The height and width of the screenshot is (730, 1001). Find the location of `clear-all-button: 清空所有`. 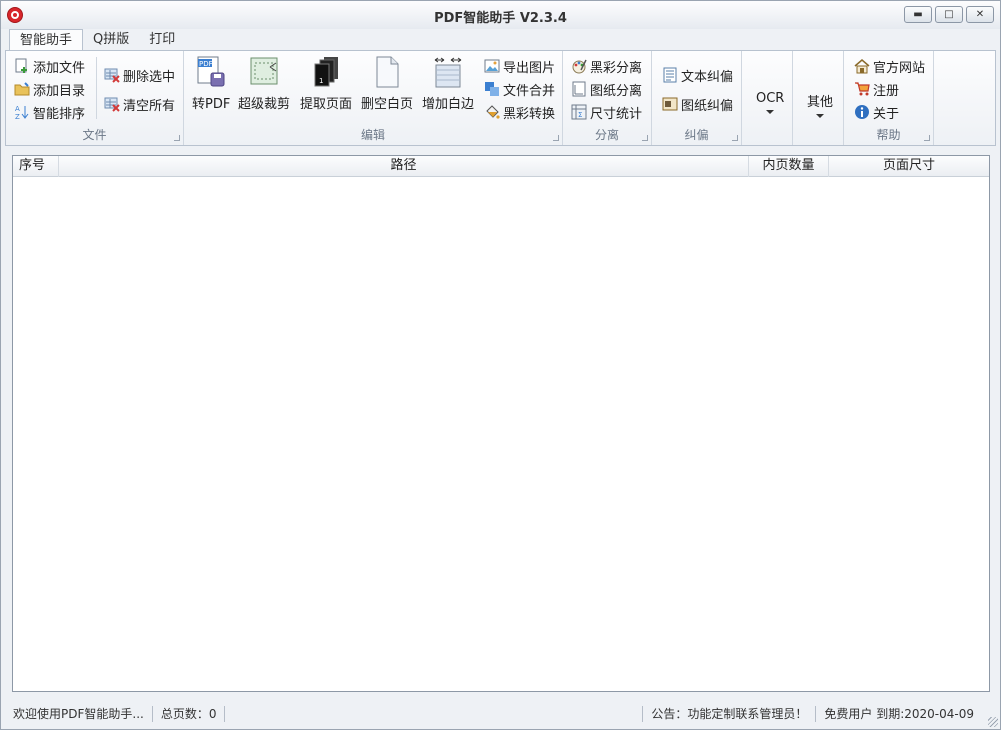

clear-all-button: 清空所有 is located at coordinates (139, 104).